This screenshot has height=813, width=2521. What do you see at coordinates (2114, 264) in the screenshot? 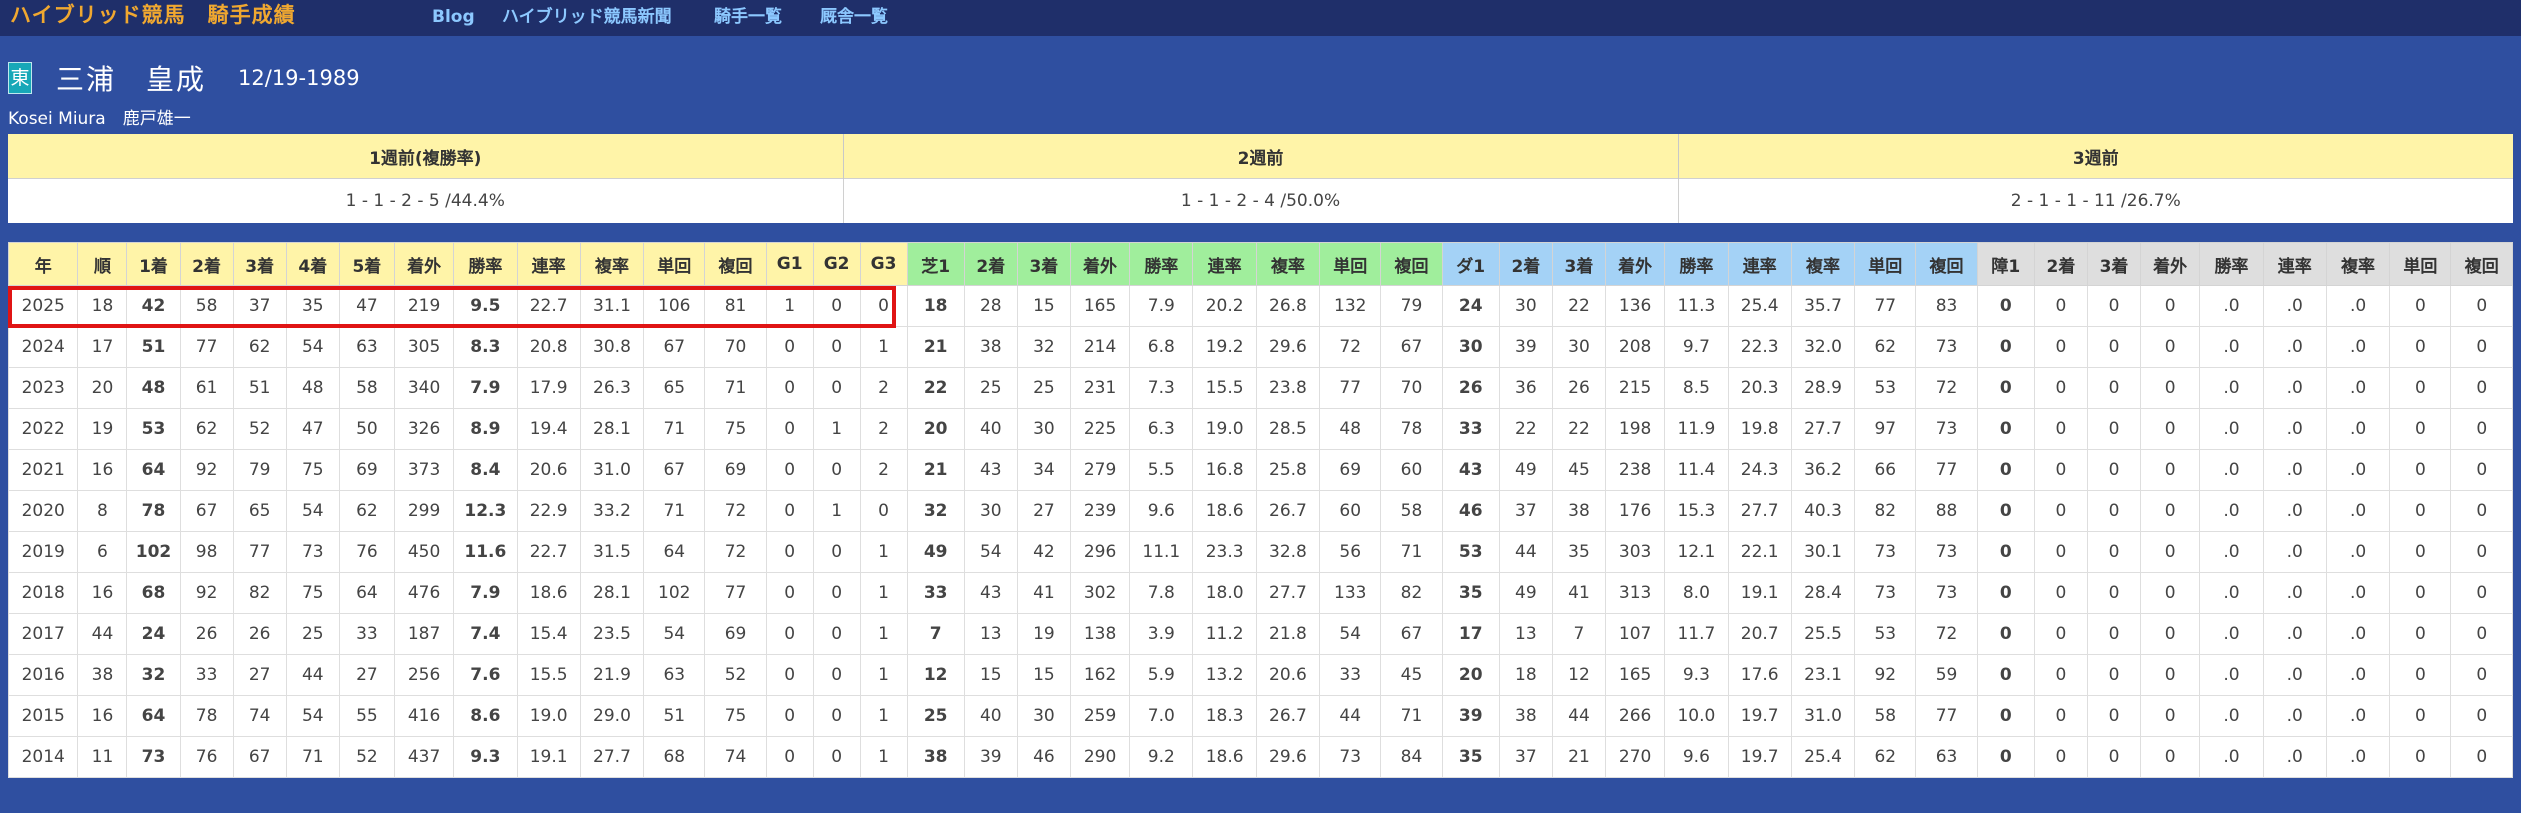
I see `column-header: 3着` at bounding box center [2114, 264].